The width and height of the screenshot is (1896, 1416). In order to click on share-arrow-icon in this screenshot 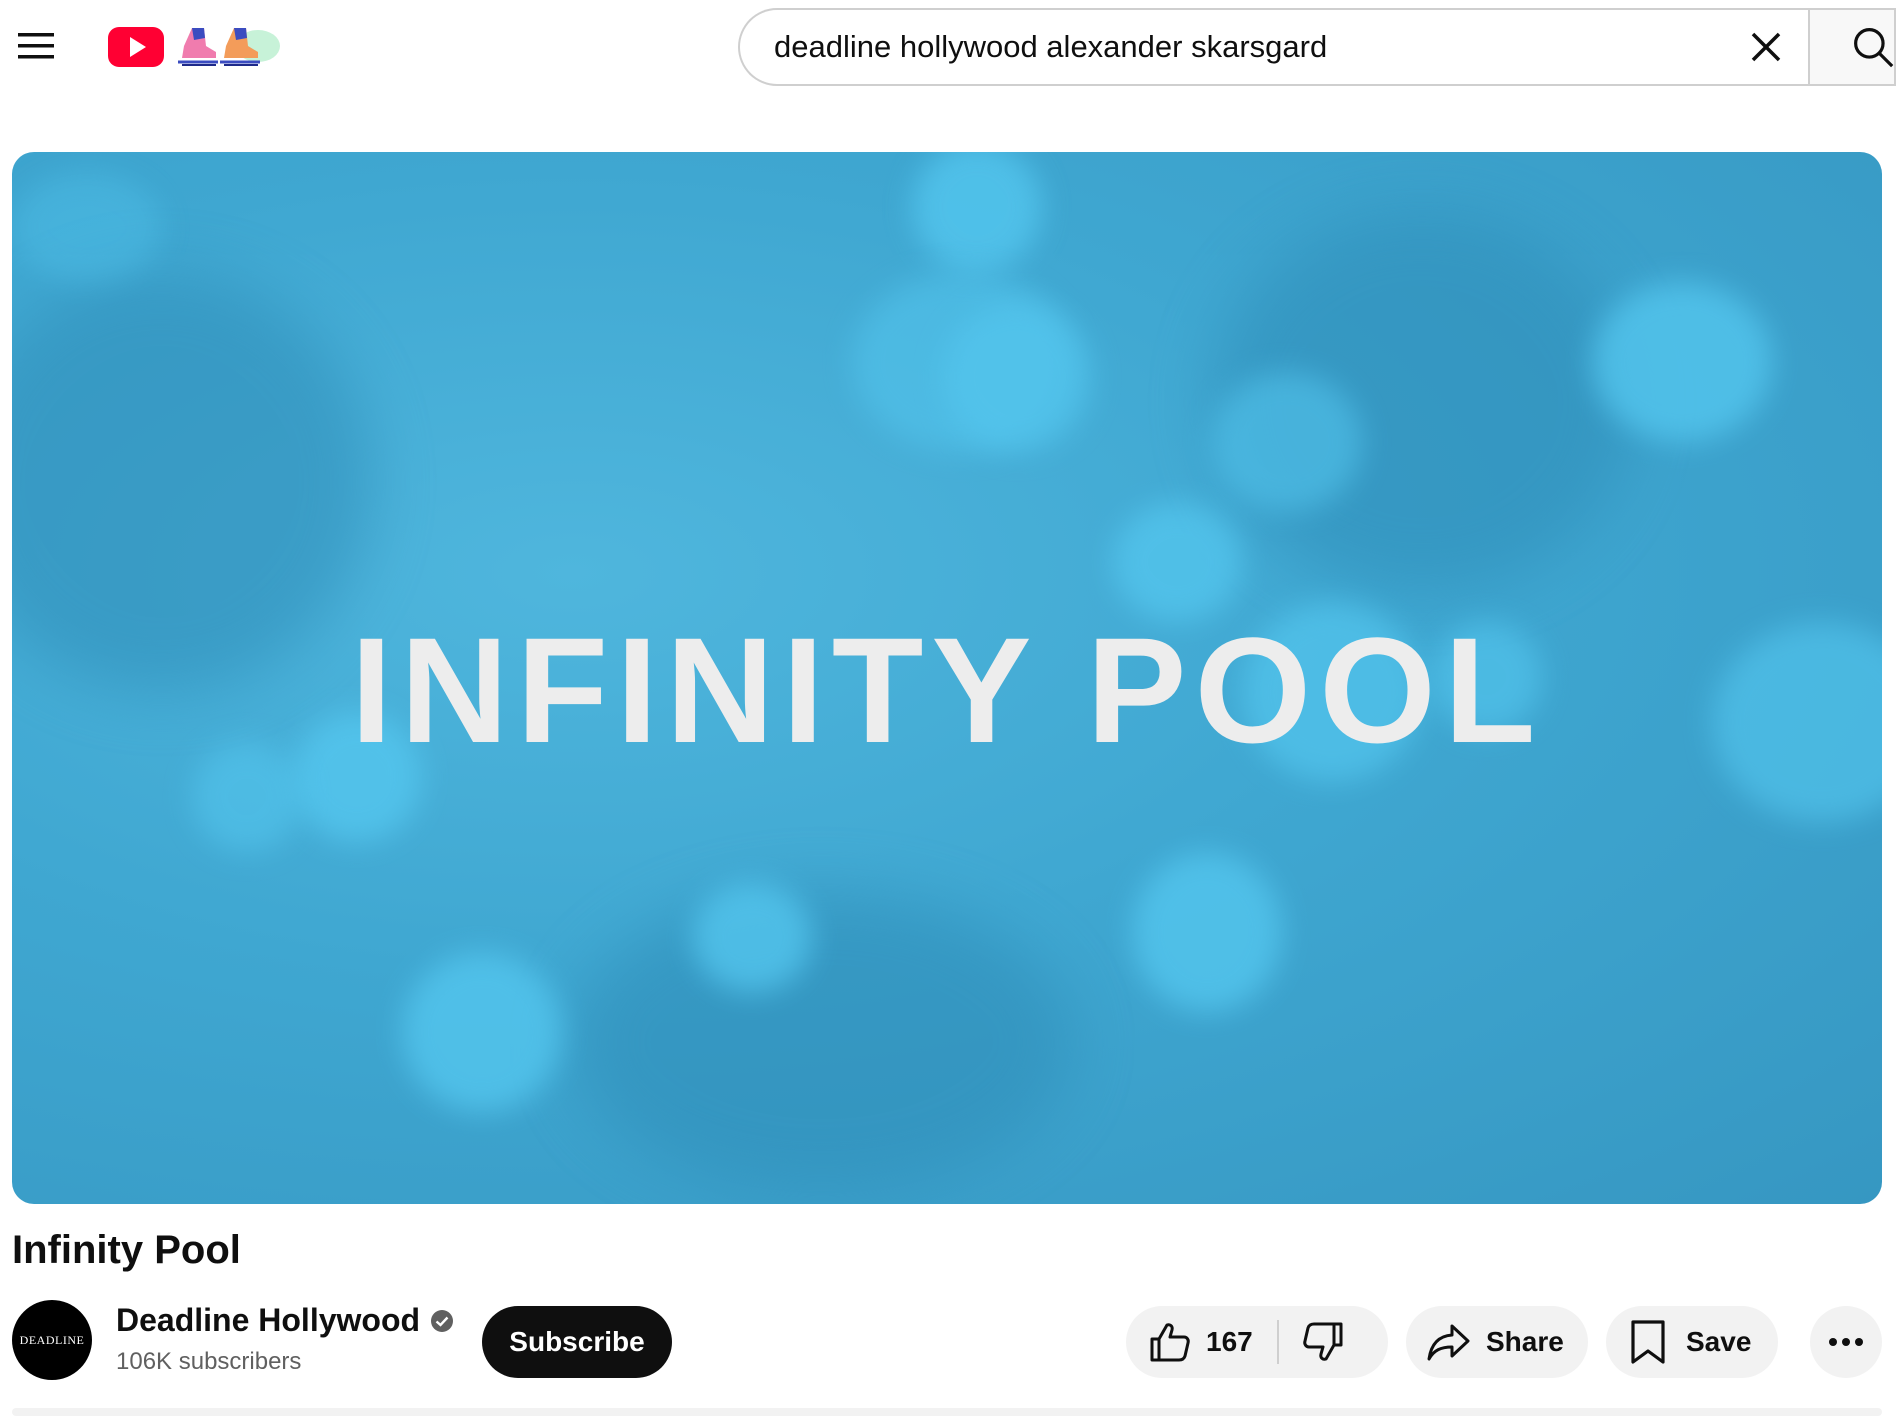, I will do `click(1448, 1342)`.